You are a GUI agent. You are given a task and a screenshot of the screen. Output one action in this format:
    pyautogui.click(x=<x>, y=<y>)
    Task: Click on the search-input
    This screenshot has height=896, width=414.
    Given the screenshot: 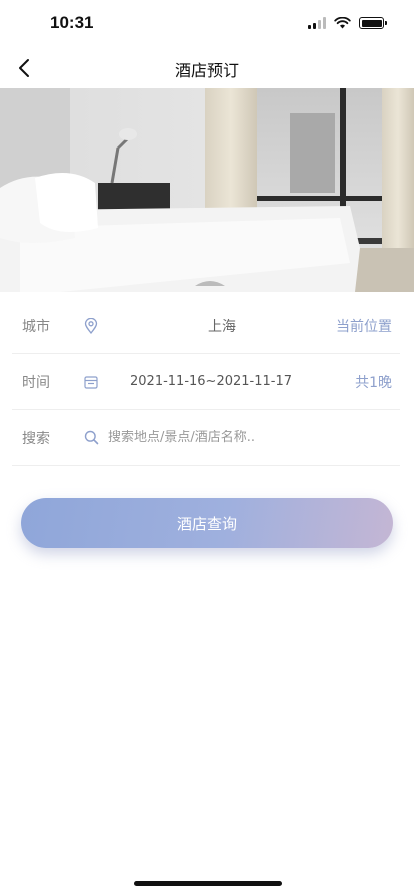 What is the action you would take?
    pyautogui.click(x=254, y=437)
    